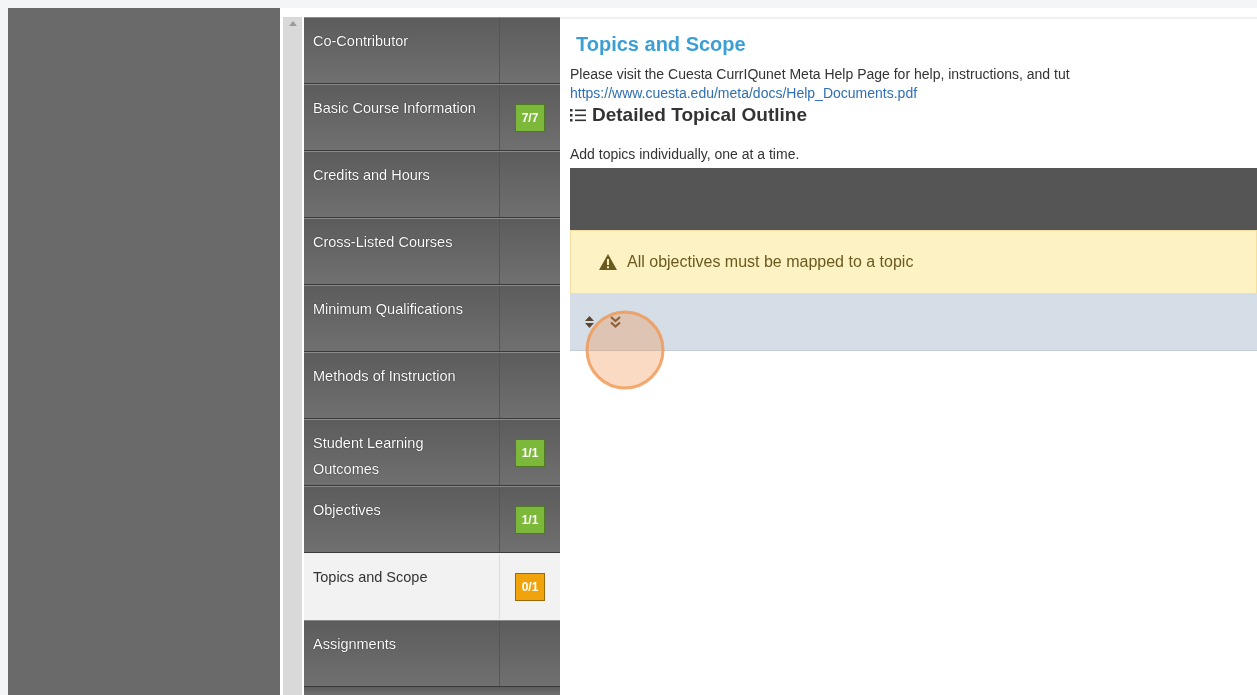 The height and width of the screenshot is (695, 1257). I want to click on sidebar-item: Credits and Hours, so click(432, 184).